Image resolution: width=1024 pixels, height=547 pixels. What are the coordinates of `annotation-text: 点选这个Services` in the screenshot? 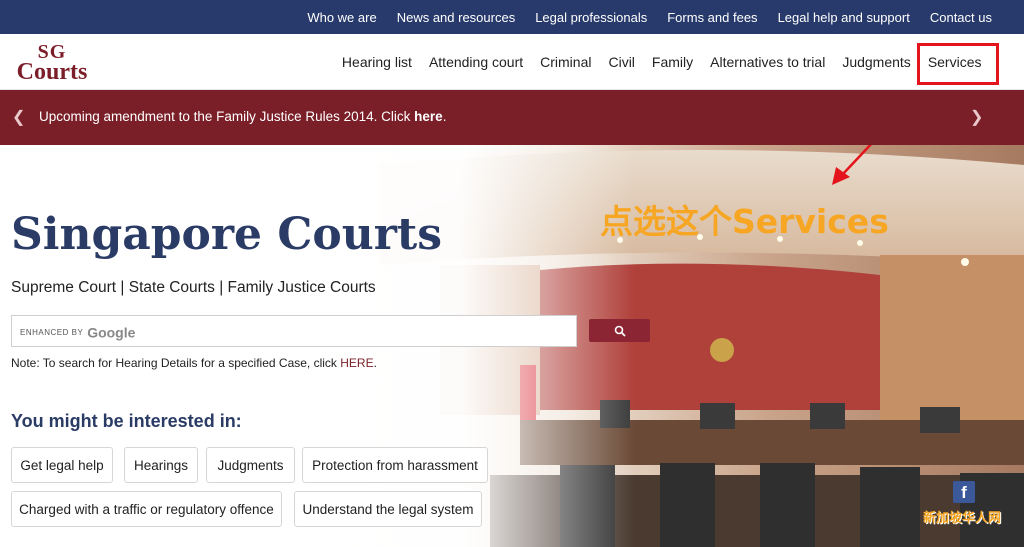 It's located at (744, 221).